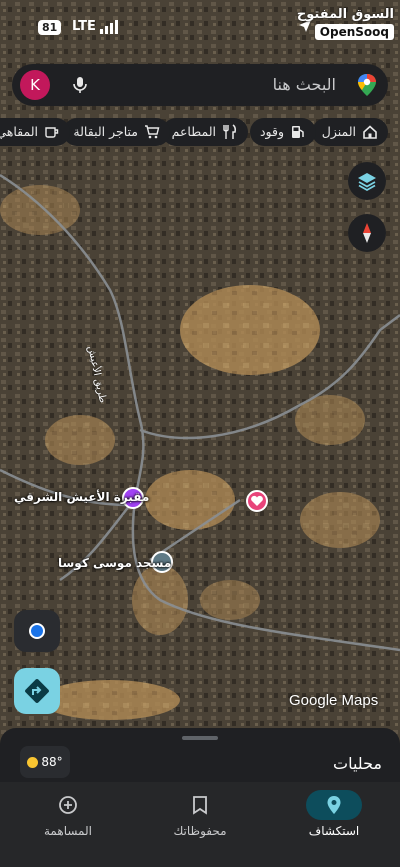 The width and height of the screenshot is (400, 867). Describe the element at coordinates (50, 27) in the screenshot. I see `battery-indicator: 81` at that location.